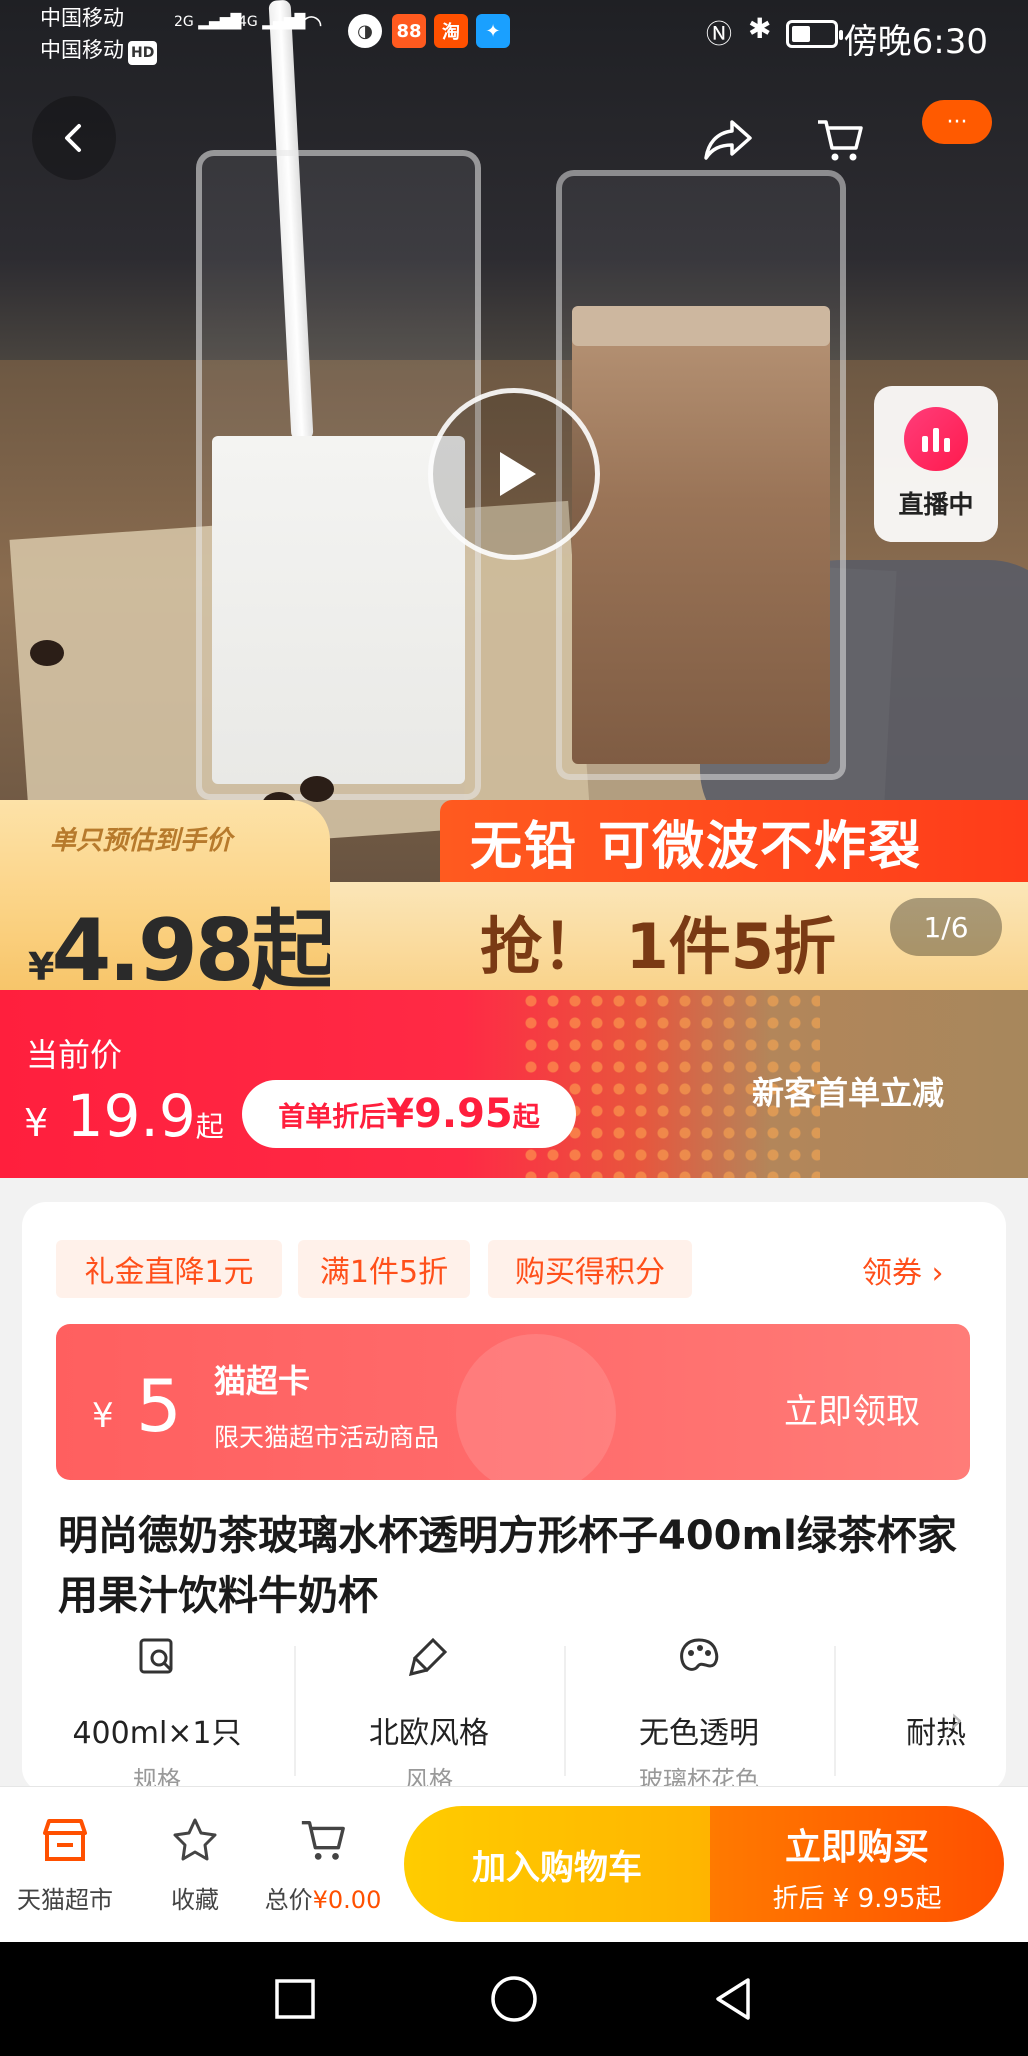 This screenshot has width=1028, height=2056. Describe the element at coordinates (915, 42) in the screenshot. I see `clock: 傍晚6:30` at that location.